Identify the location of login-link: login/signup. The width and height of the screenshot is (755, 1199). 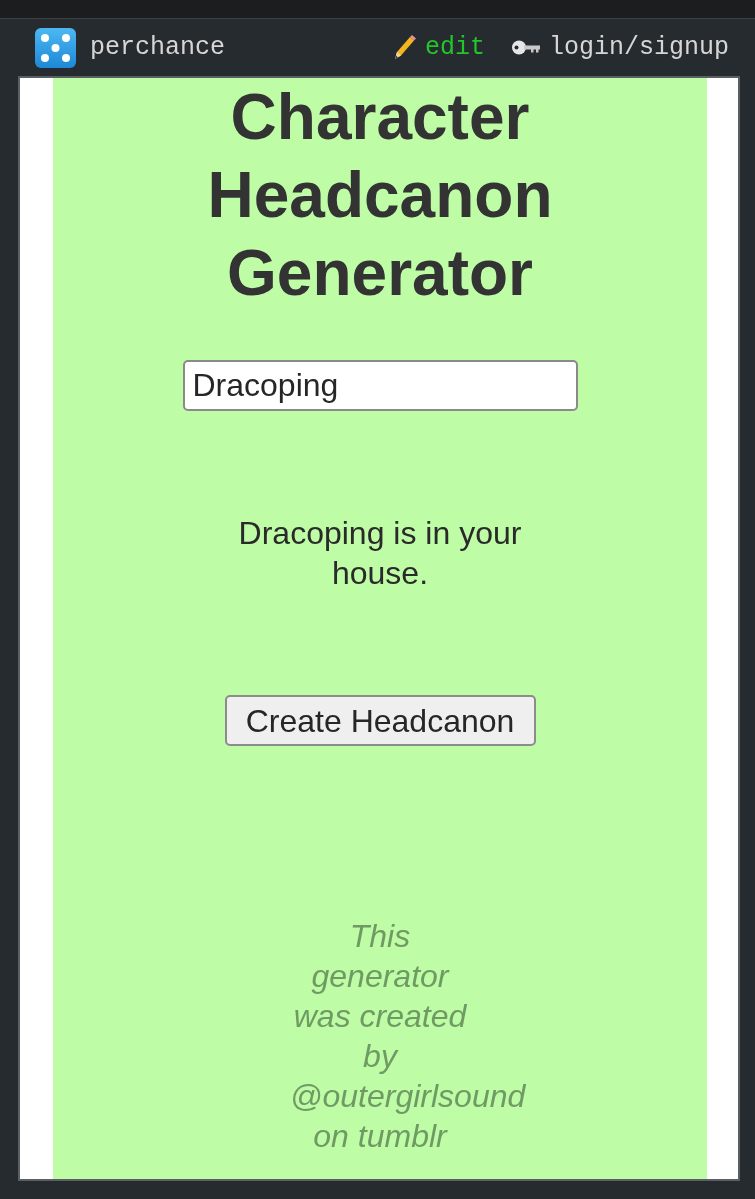
(620, 47).